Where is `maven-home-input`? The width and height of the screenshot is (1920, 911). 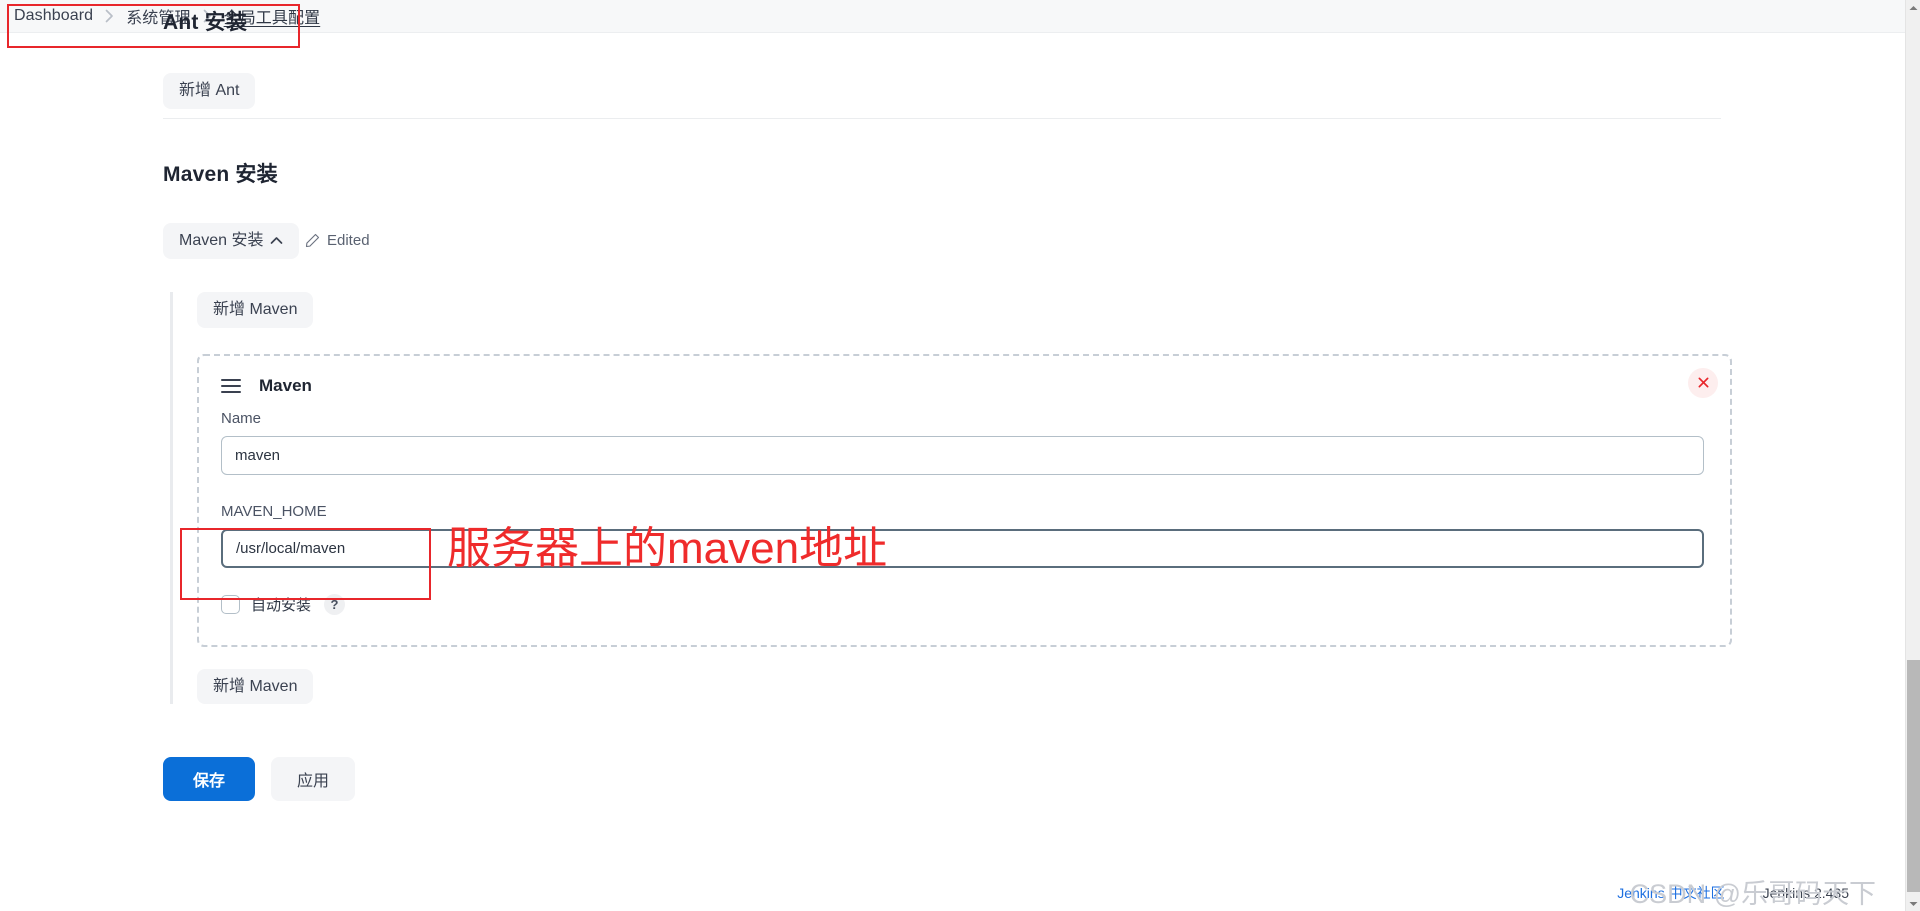
maven-home-input is located at coordinates (962, 548).